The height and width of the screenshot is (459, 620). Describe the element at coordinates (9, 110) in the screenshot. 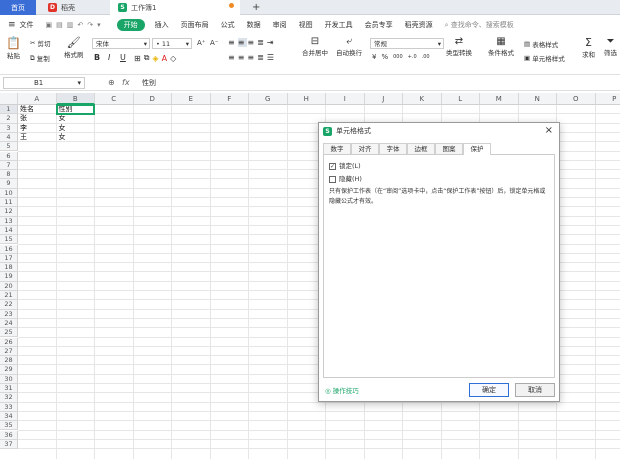

I see `row-header: 1` at that location.